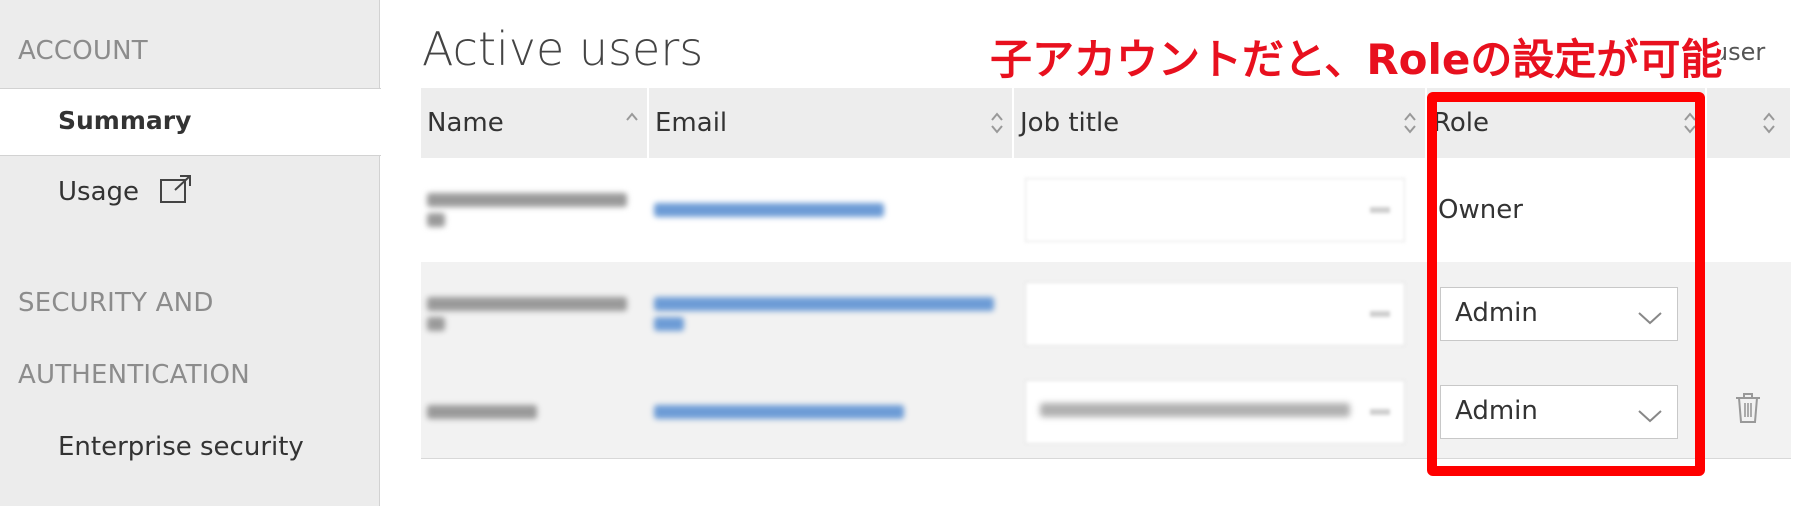 This screenshot has width=1812, height=506. What do you see at coordinates (563, 49) in the screenshot?
I see `page-title: Active users` at bounding box center [563, 49].